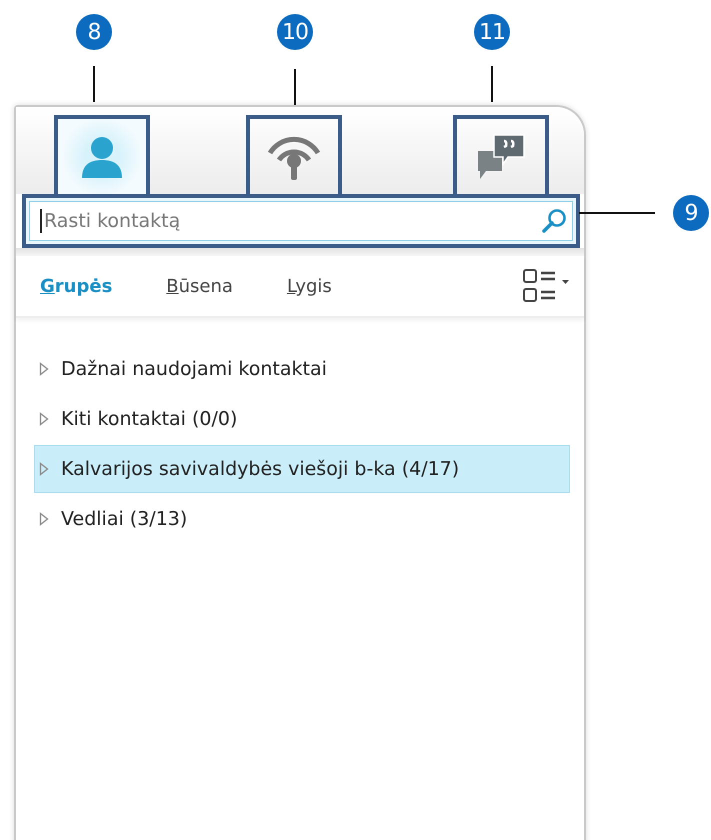 The image size is (711, 840). I want to click on search-field: Rasti kontaktą, so click(301, 221).